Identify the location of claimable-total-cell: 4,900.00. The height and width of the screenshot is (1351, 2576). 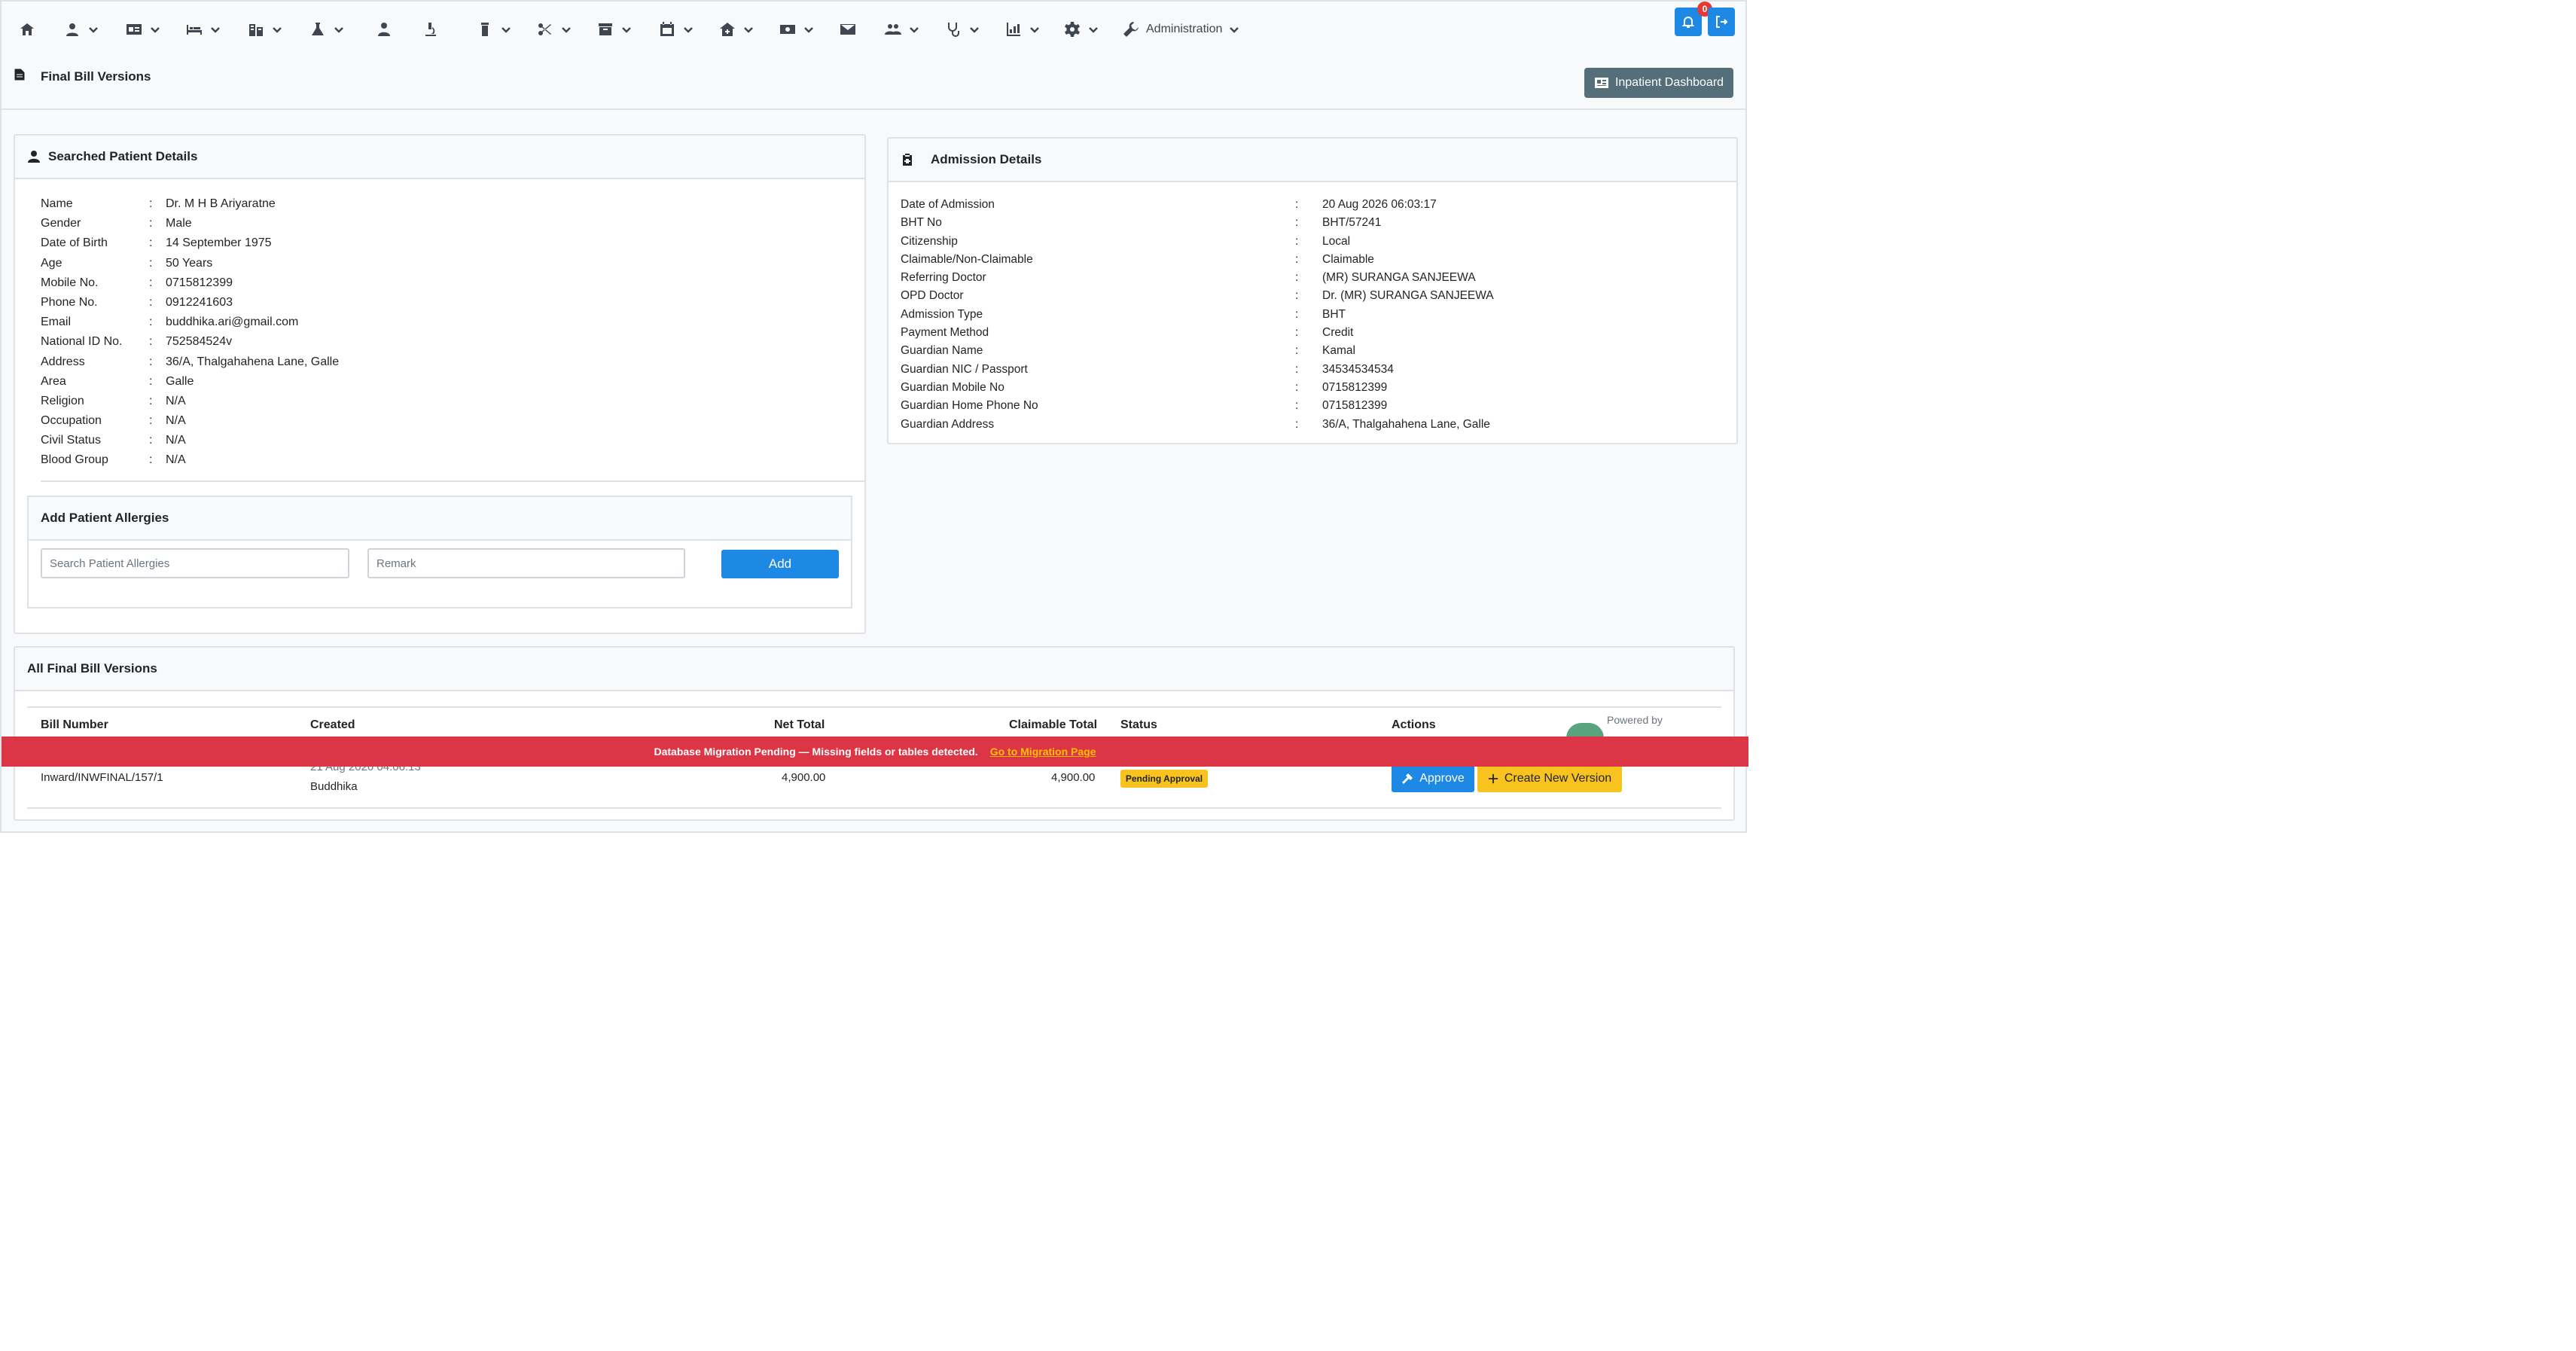
(1073, 777).